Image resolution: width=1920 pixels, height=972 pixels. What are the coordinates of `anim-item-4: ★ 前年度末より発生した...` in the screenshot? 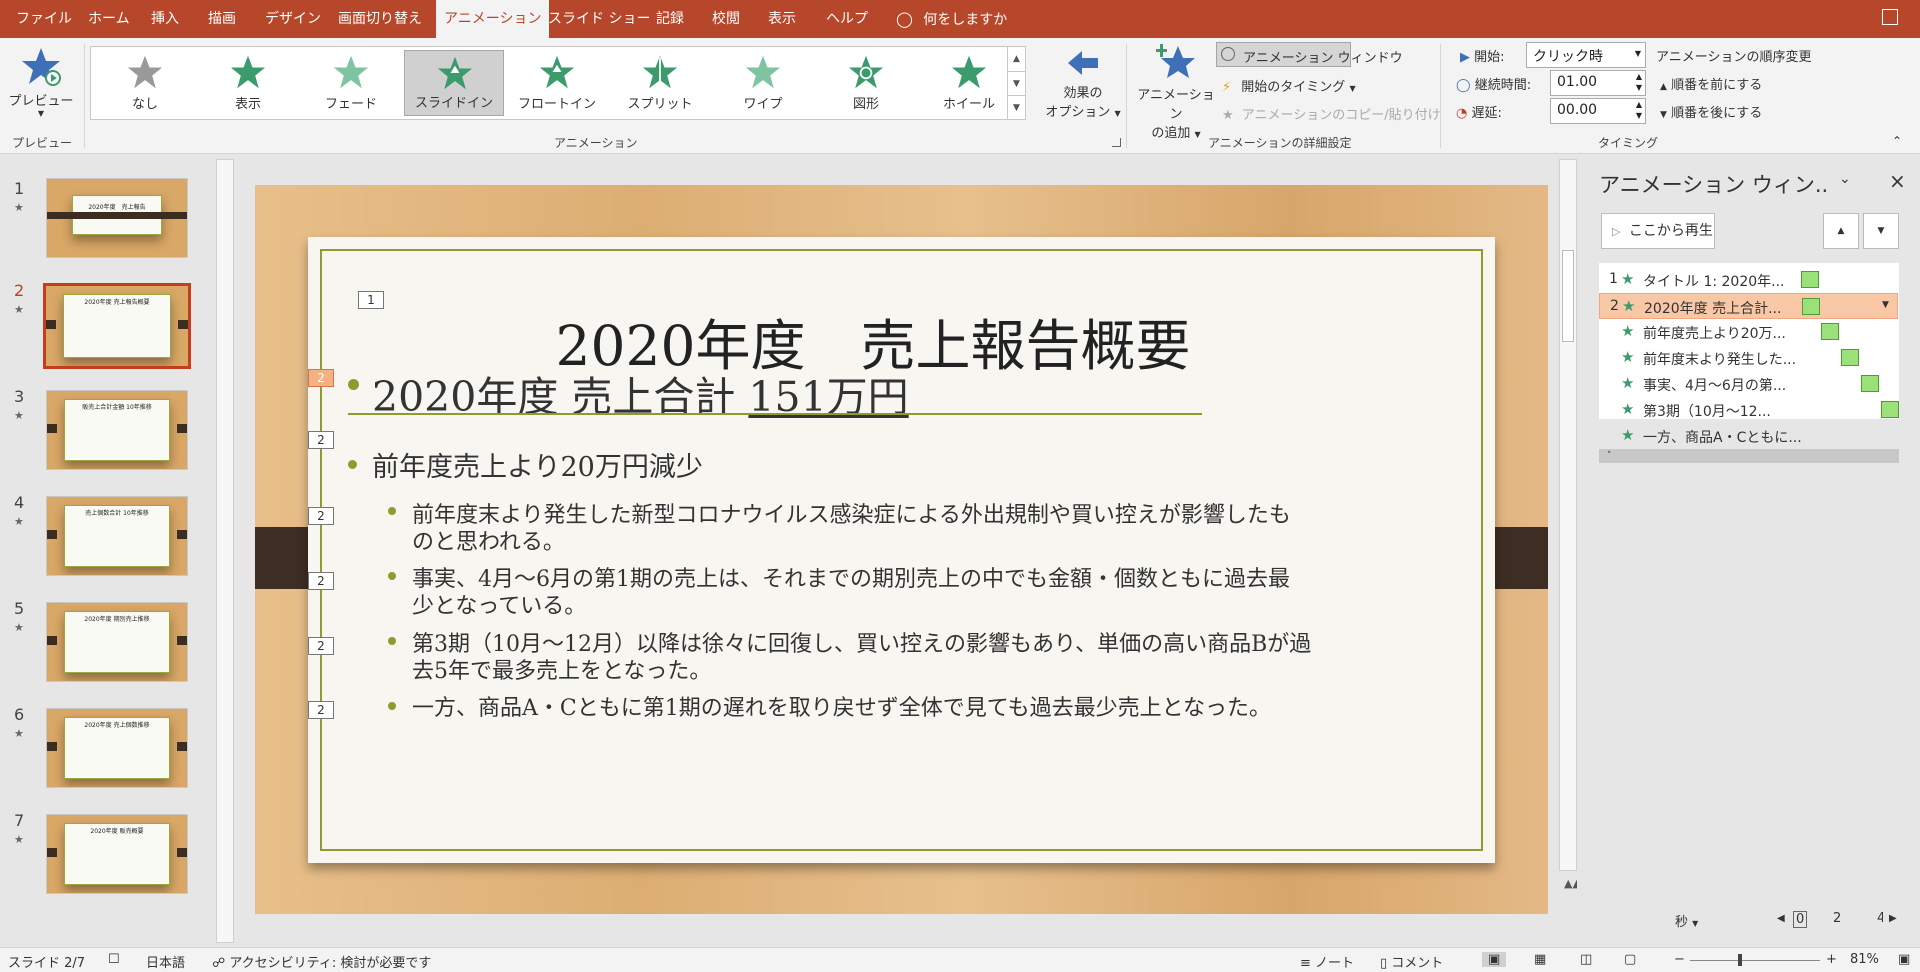 It's located at (1748, 358).